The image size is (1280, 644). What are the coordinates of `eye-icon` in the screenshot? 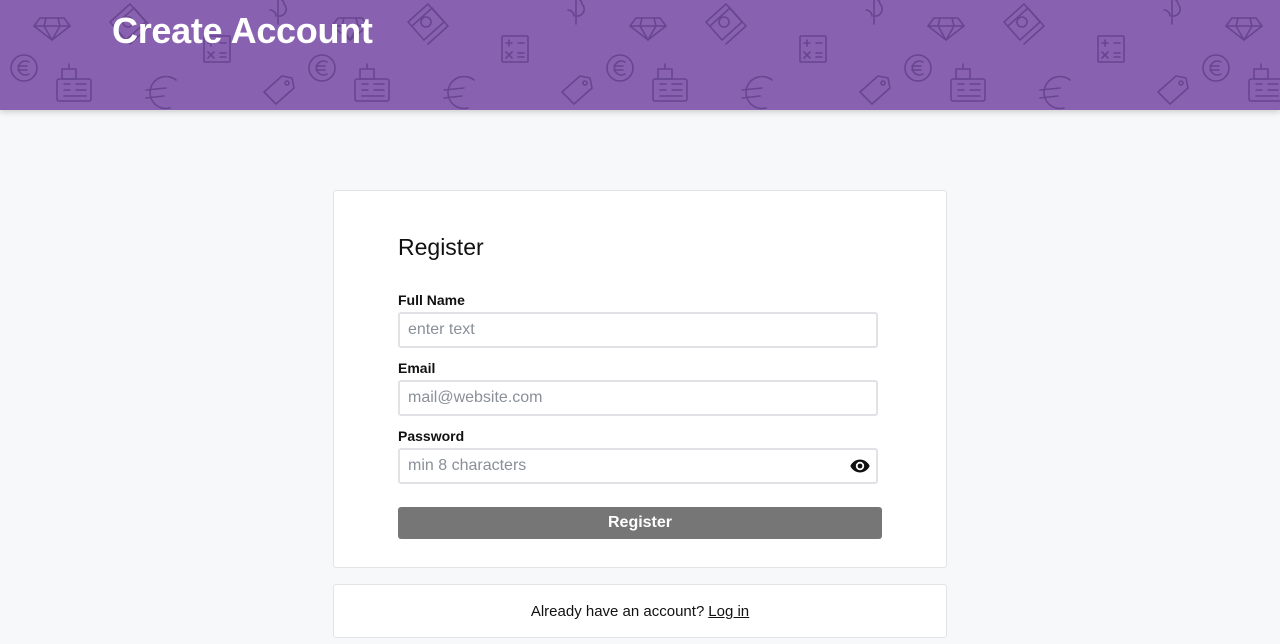 It's located at (860, 466).